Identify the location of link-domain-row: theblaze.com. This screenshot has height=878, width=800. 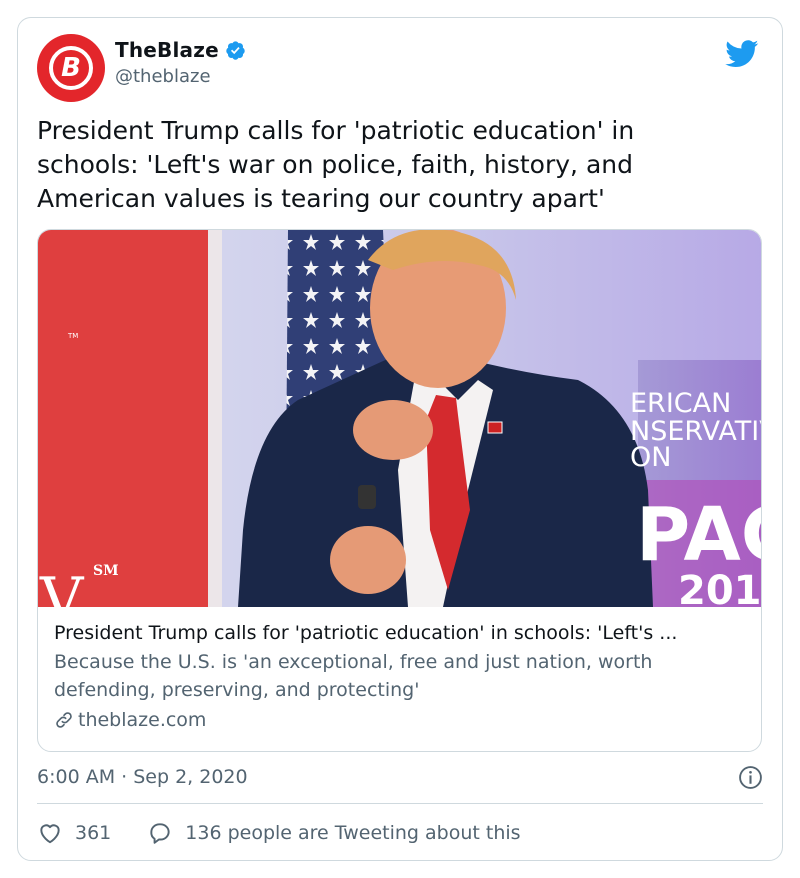
(400, 720).